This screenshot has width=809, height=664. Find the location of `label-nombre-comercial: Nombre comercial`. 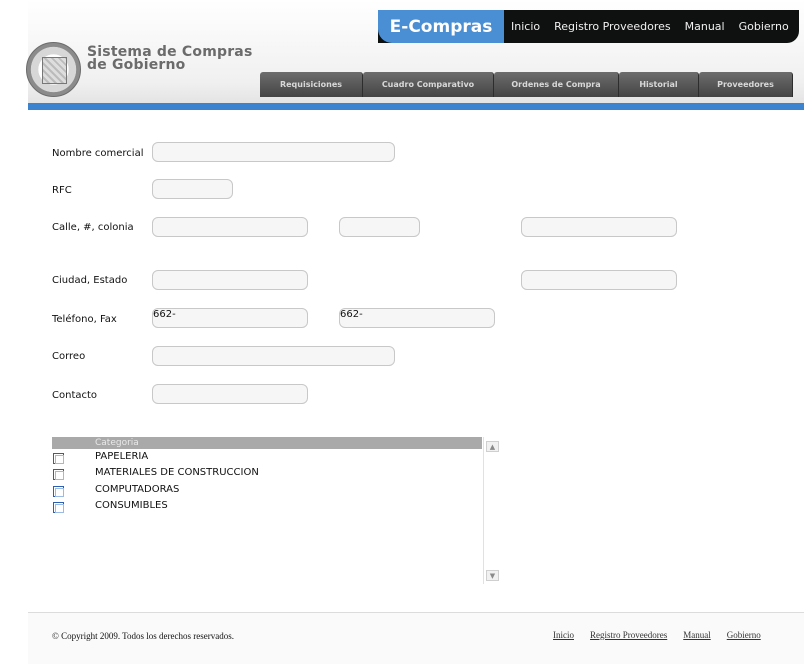

label-nombre-comercial: Nombre comercial is located at coordinates (98, 153).